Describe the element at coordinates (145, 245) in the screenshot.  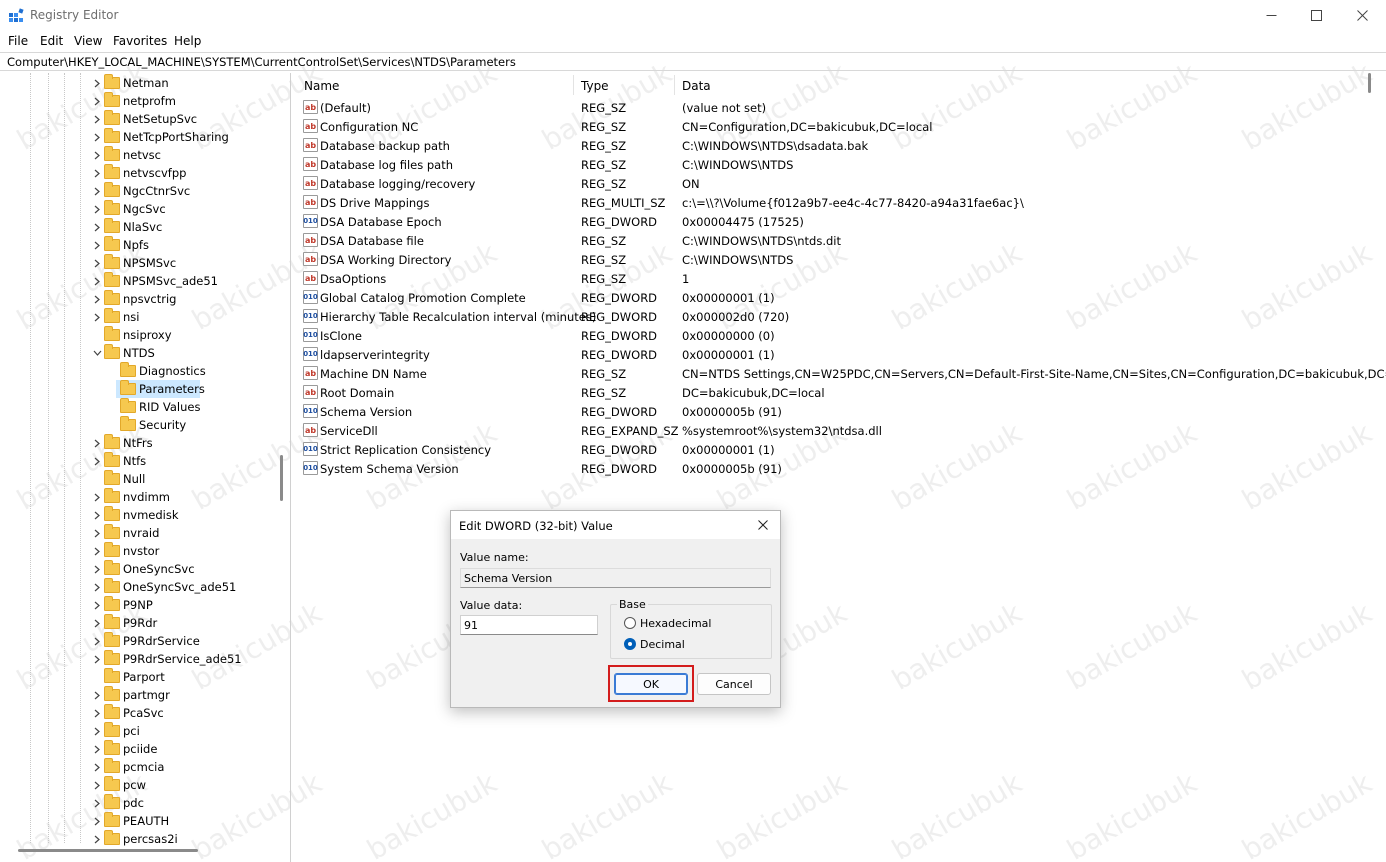
I see `tree-item-npfs: Npfs` at that location.